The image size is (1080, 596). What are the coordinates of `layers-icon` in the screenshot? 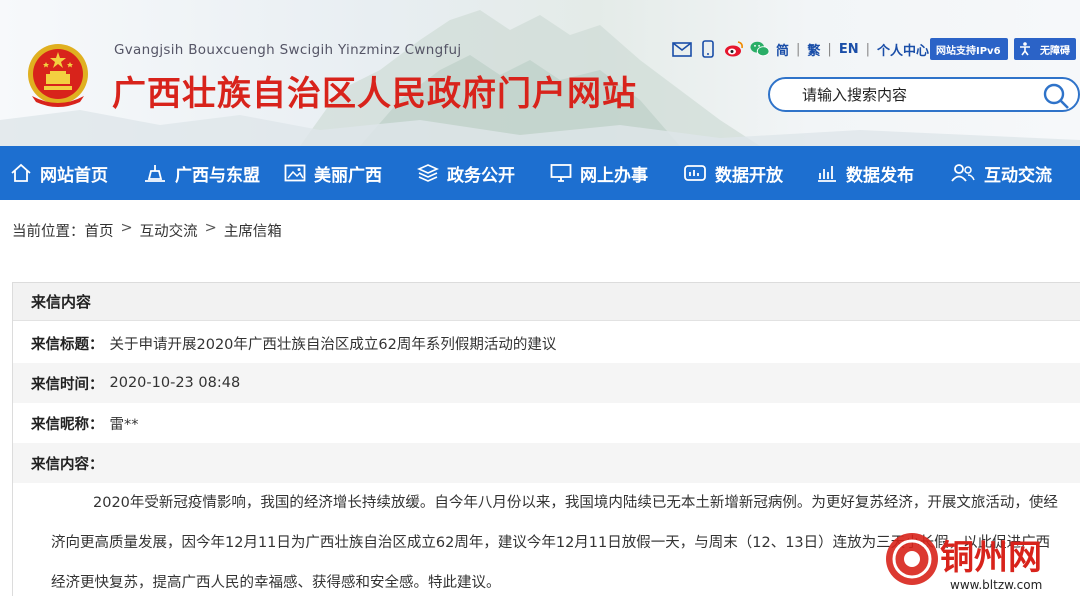 It's located at (428, 173).